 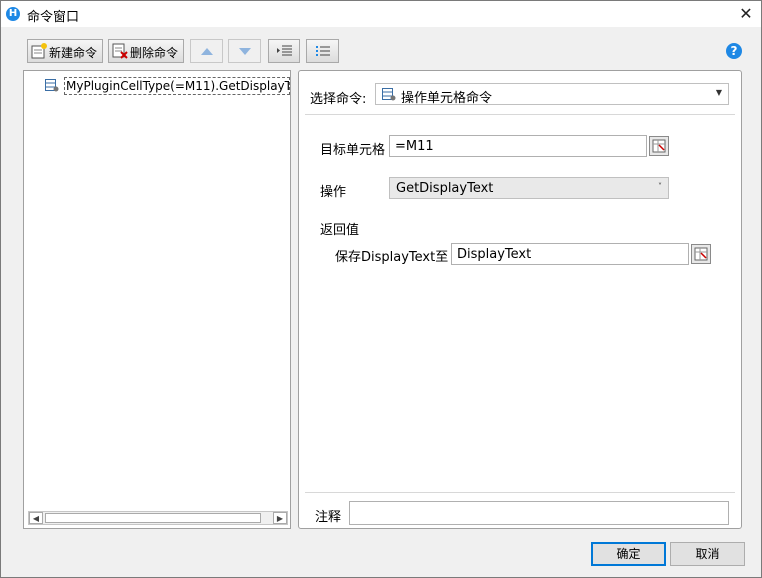 I want to click on tree-item: MyPluginCellType(=M11).GetDisplayTe, so click(x=177, y=86).